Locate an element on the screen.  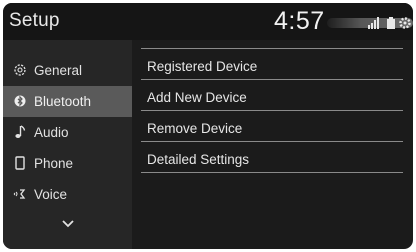
clock: 4:57 is located at coordinates (299, 21).